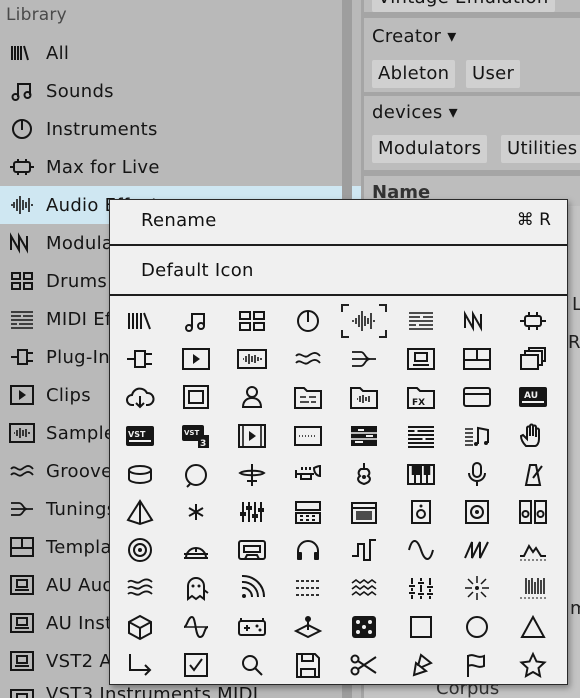 The height and width of the screenshot is (698, 580). What do you see at coordinates (533, 397) in the screenshot?
I see `au-badge-icon: AU` at bounding box center [533, 397].